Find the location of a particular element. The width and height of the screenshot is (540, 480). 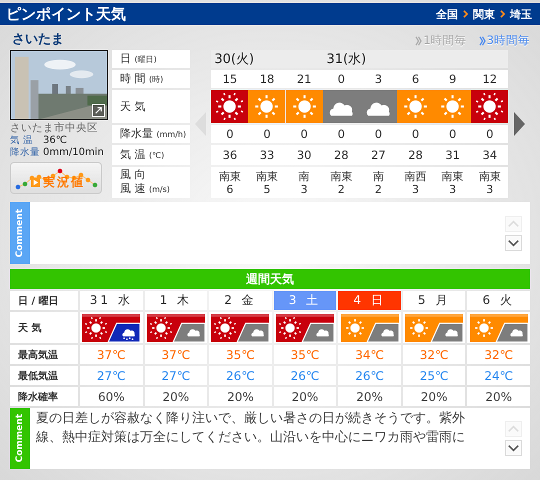

hour-cell: 12 is located at coordinates (490, 79).